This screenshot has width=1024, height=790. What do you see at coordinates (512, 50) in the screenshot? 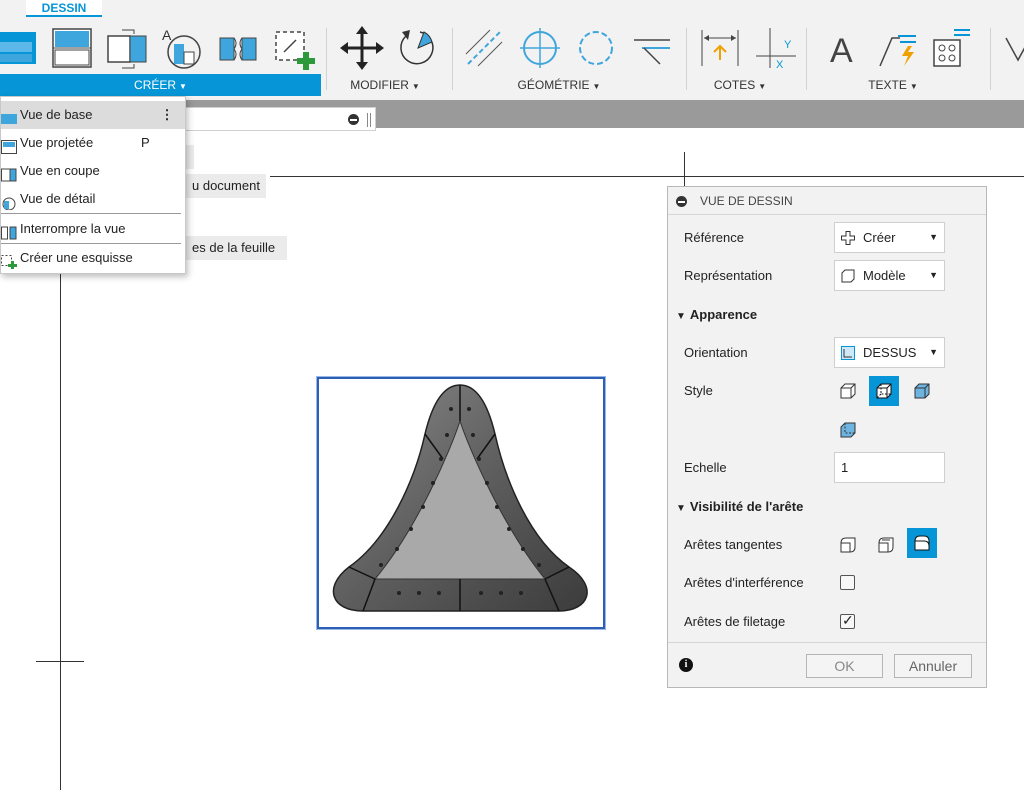
I see `ribbon-toolbar: DESSIN A CRÉER▼ MODIFIER▼ GÉOMÉTRIE▼` at bounding box center [512, 50].